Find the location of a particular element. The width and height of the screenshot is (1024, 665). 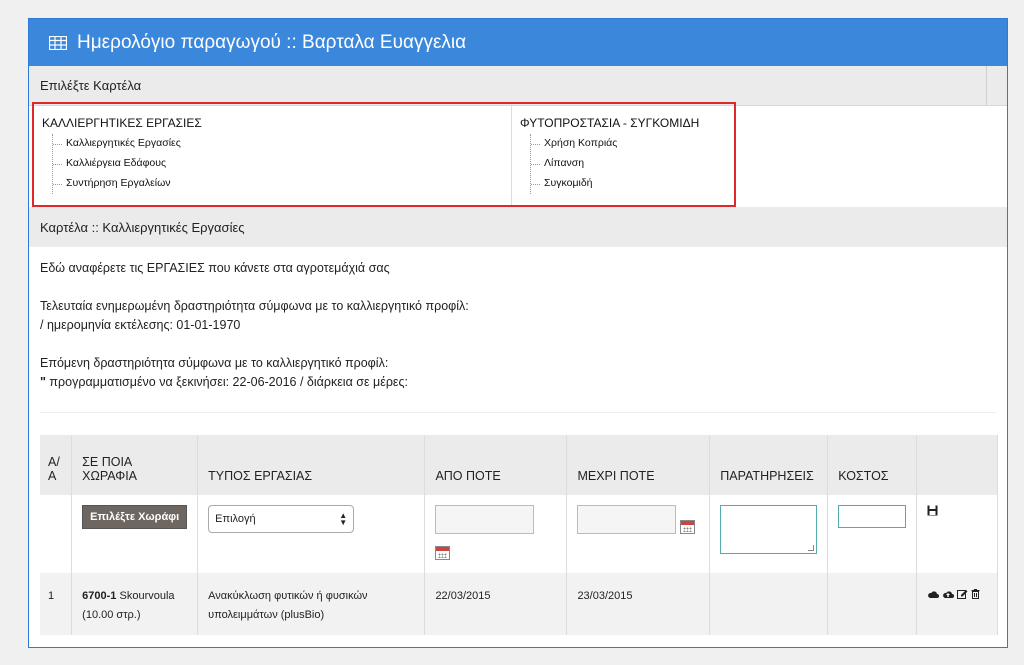

trash-icon is located at coordinates (975, 594).